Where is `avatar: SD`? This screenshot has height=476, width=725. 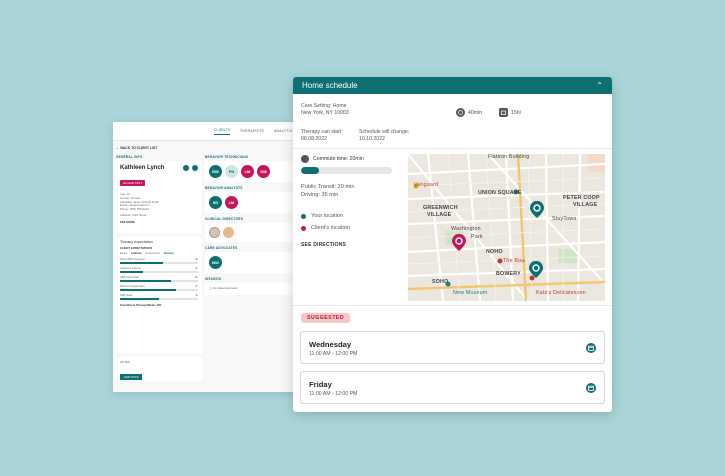
avatar: SD is located at coordinates (215, 202).